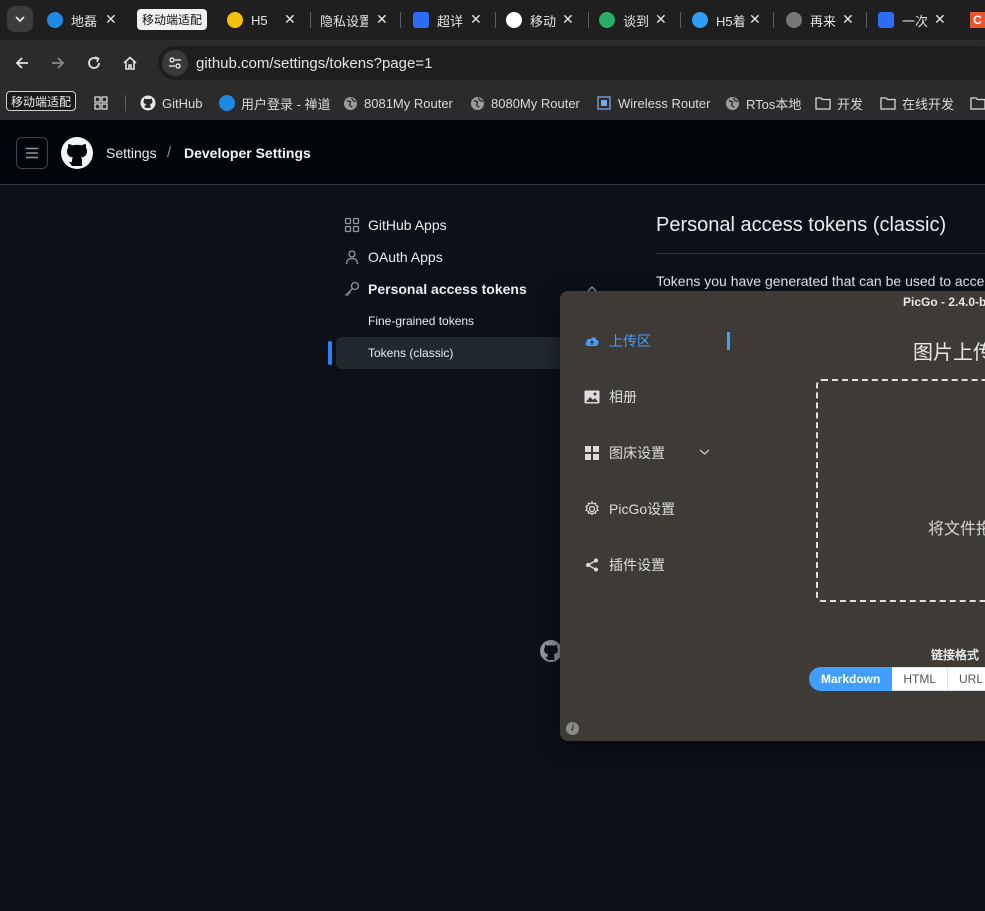  Describe the element at coordinates (453, 20) in the screenshot. I see `browser-tab: 超详 ✕` at that location.